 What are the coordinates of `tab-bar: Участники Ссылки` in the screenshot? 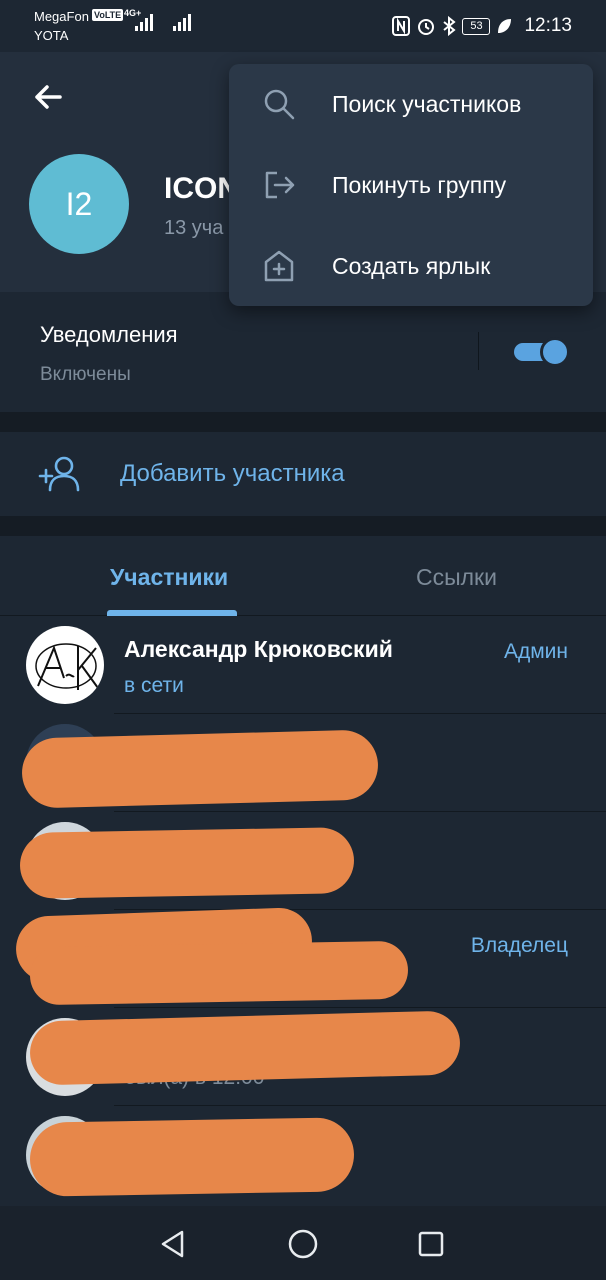 It's located at (303, 576).